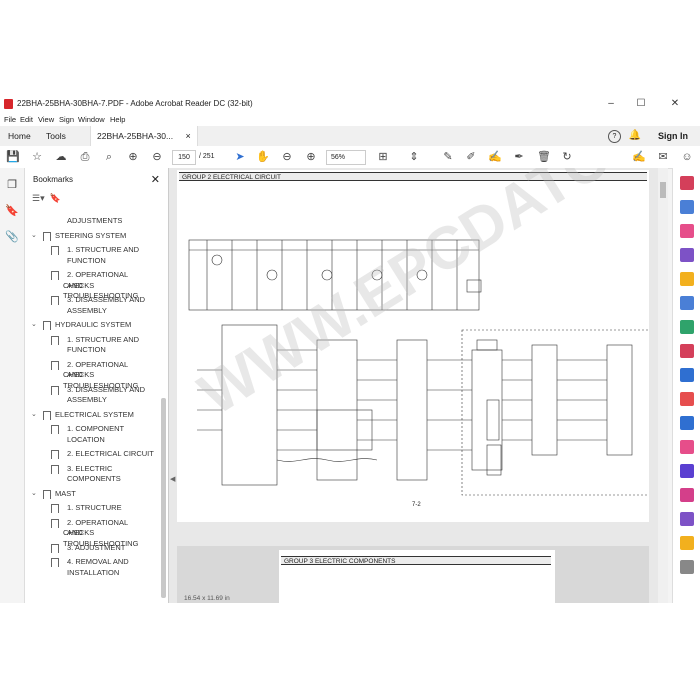 The height and width of the screenshot is (700, 700). I want to click on tab-tools: Tools, so click(56, 136).